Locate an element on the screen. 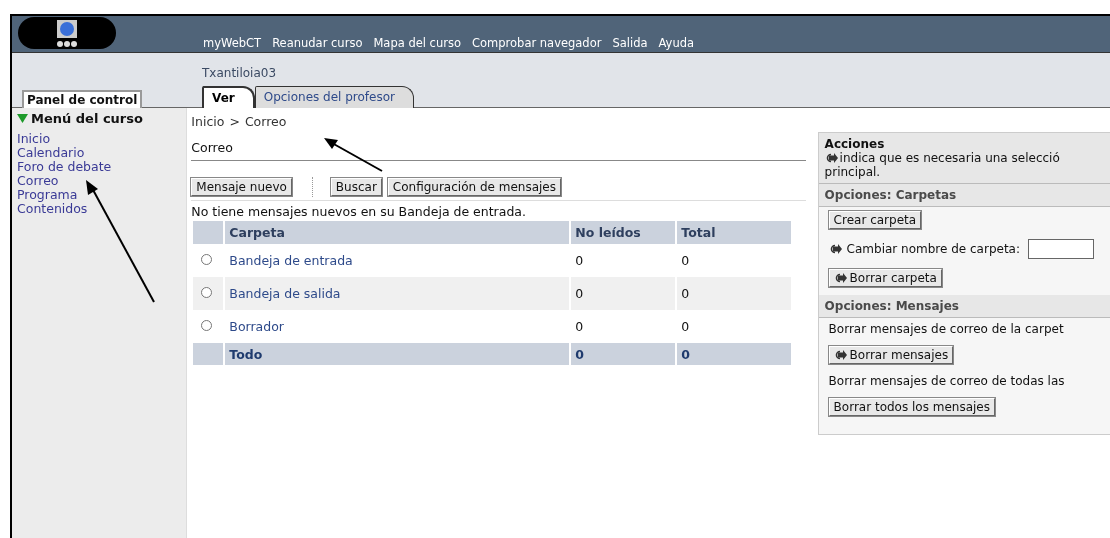 This screenshot has width=1110, height=538. page-title: Correo is located at coordinates (498, 150).